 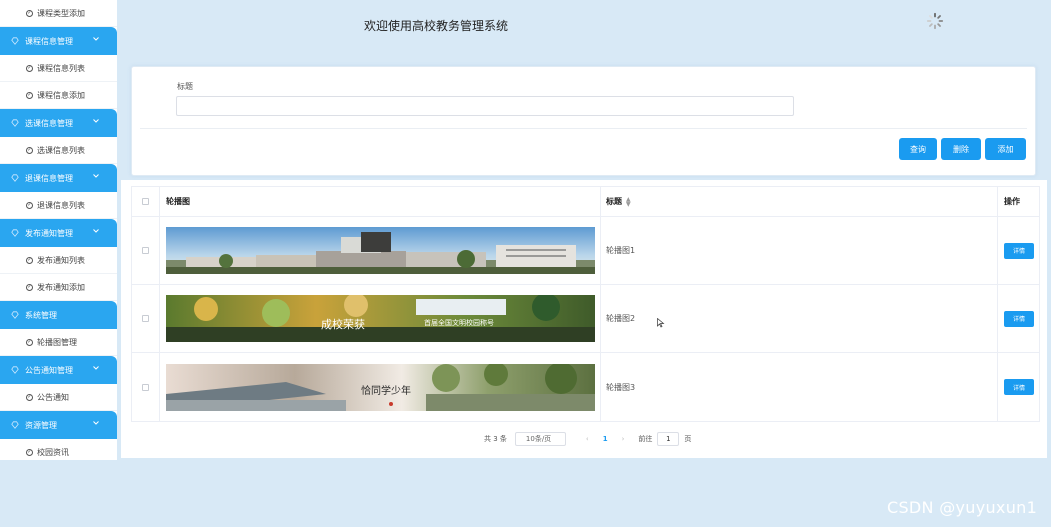 I want to click on image-cell: 恰同学少年, so click(x=380, y=387).